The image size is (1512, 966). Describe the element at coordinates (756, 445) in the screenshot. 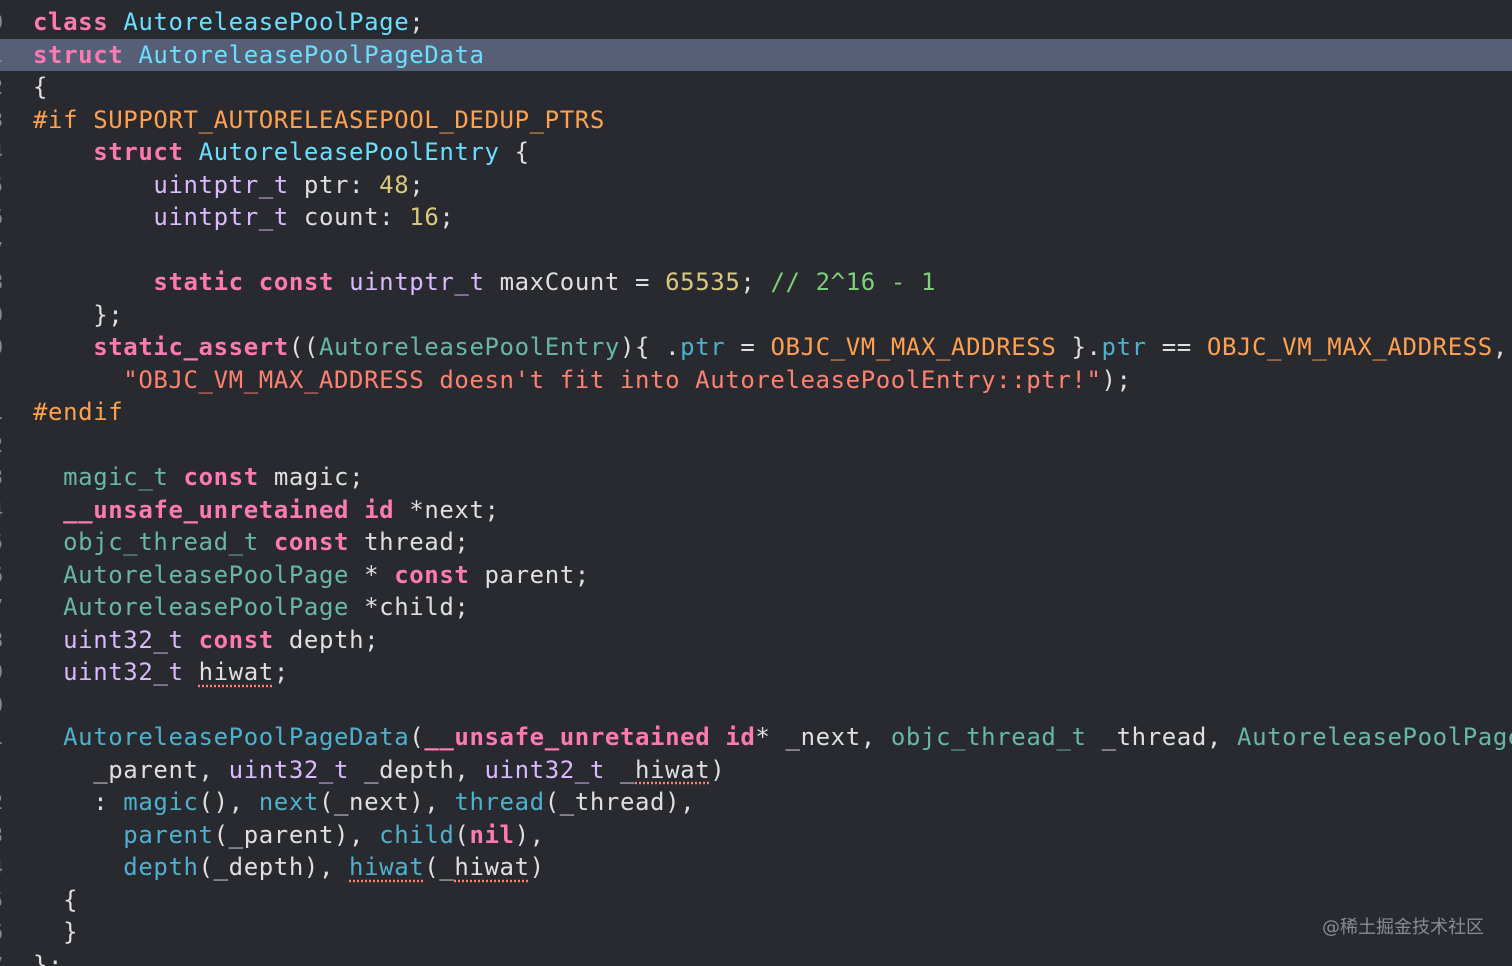

I see `code-line: 2` at that location.